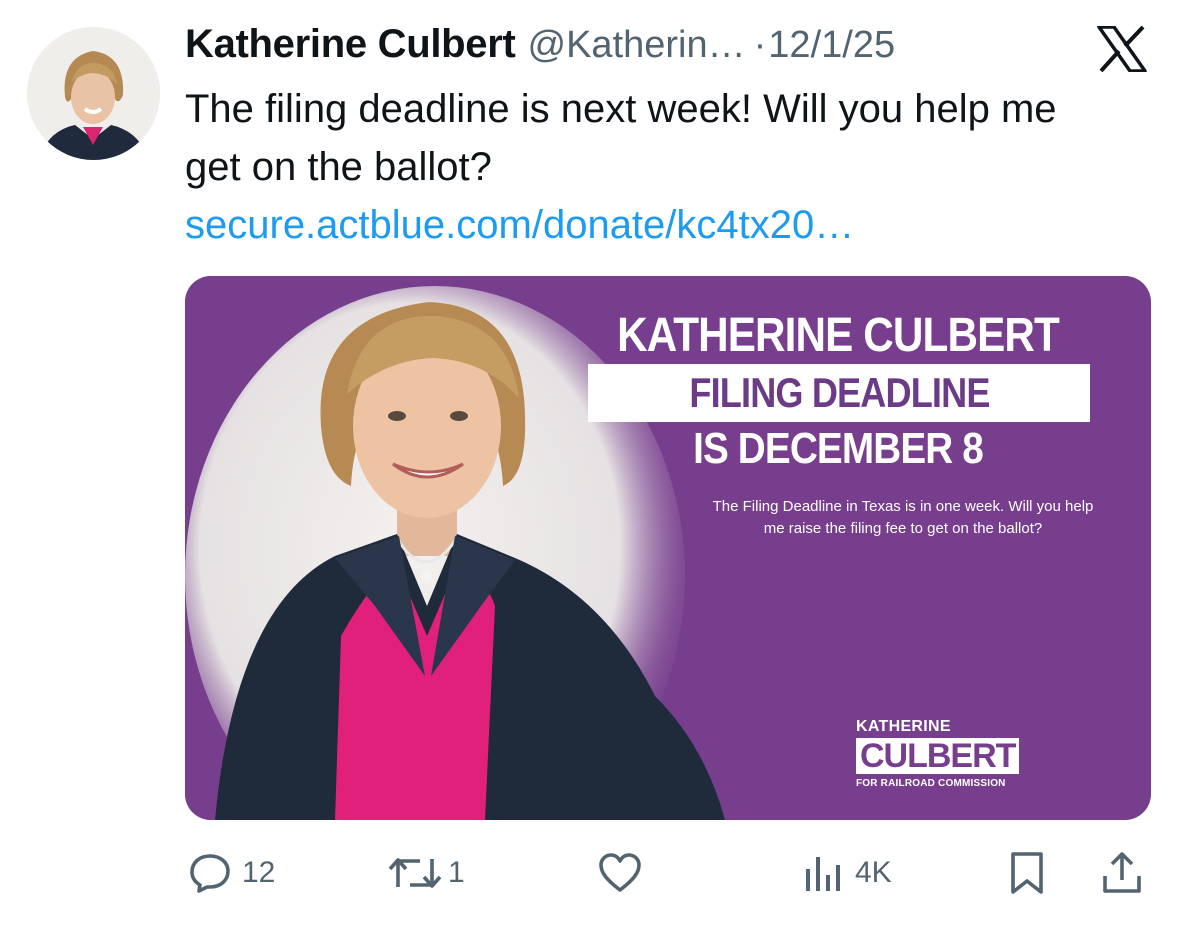 This screenshot has height=926, width=1179. I want to click on like-button, so click(620, 873).